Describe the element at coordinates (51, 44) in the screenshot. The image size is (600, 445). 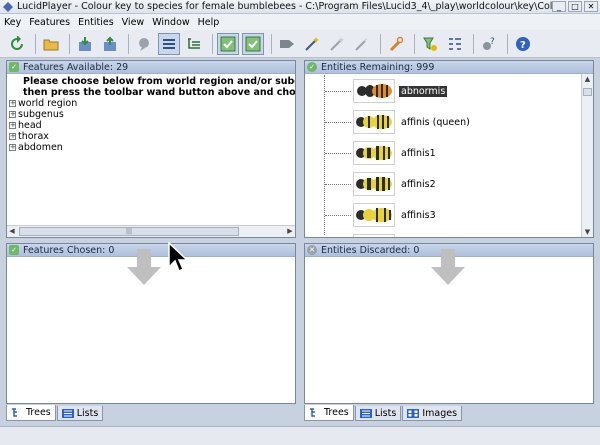
I see `open-folder-icon` at that location.